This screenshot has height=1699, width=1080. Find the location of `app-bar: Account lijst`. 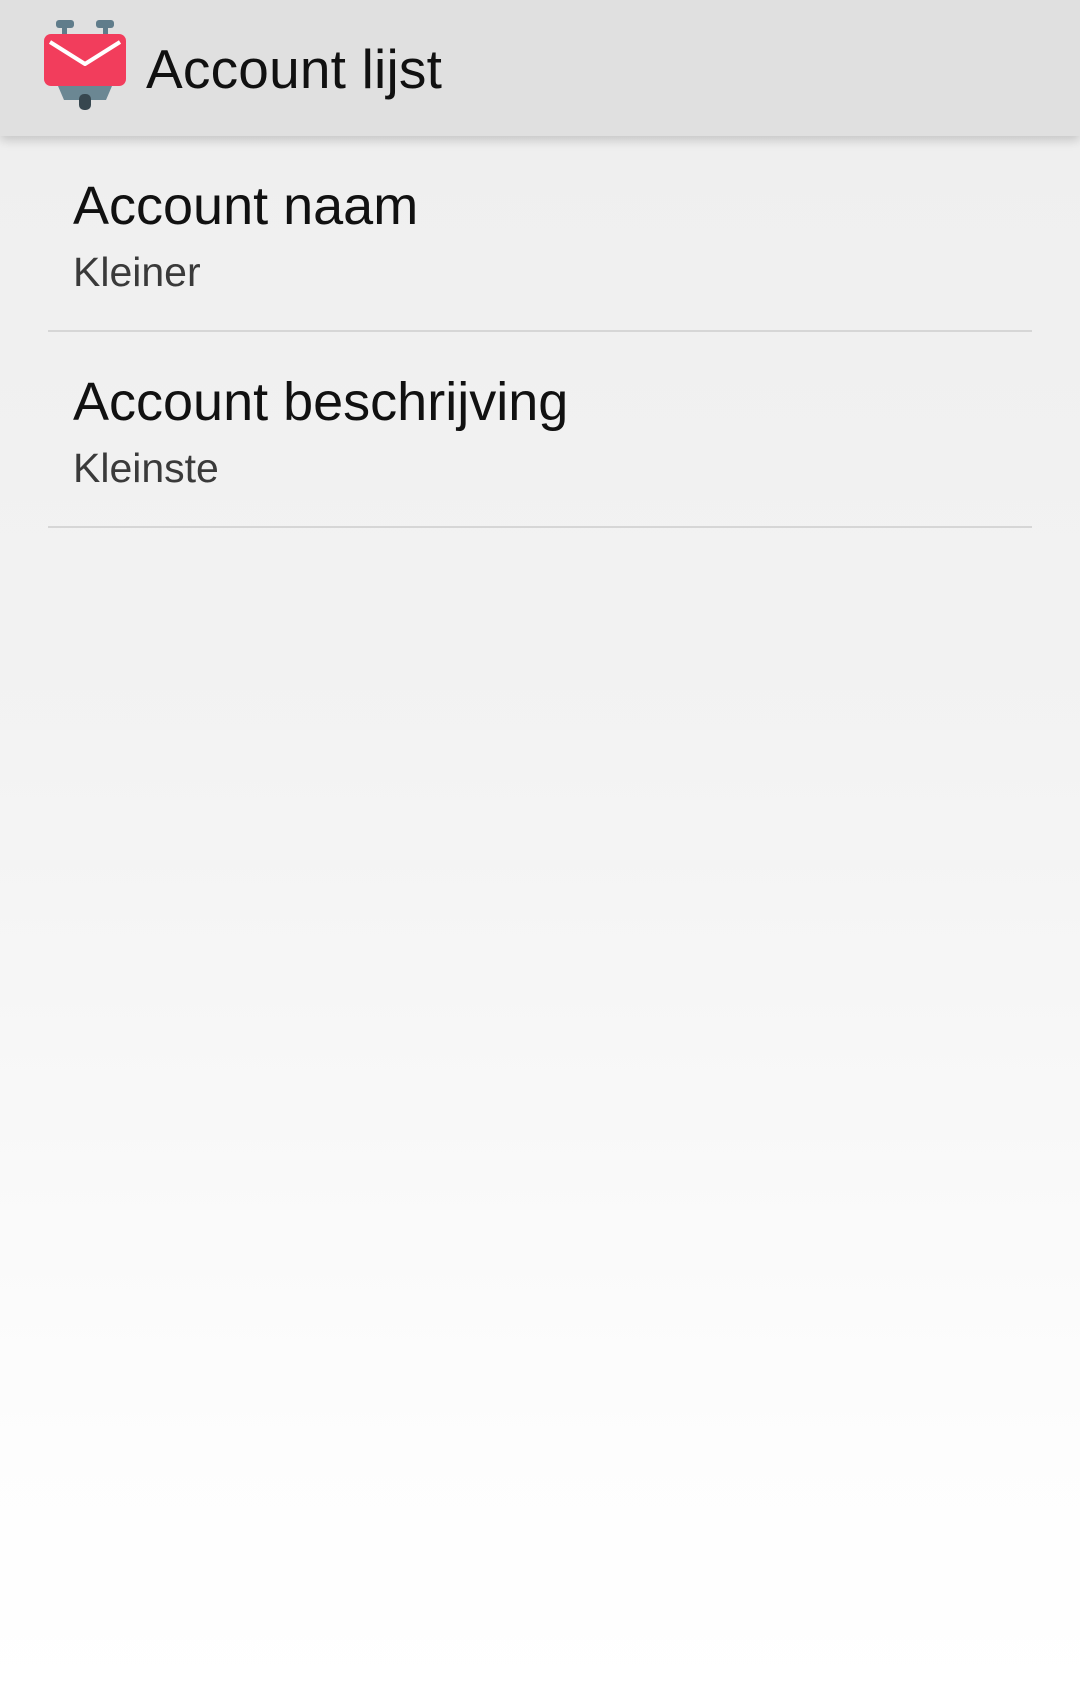

app-bar: Account lijst is located at coordinates (540, 68).